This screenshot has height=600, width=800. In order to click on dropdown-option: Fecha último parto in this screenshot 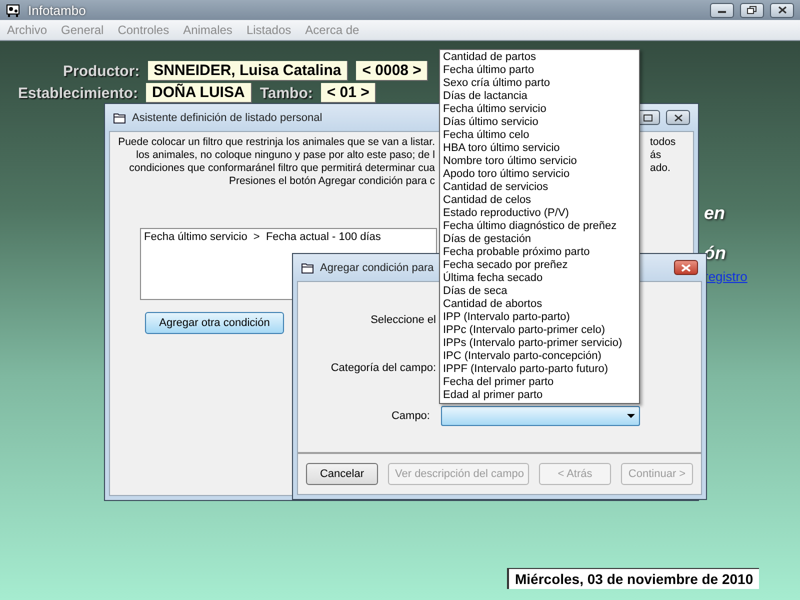, I will do `click(539, 70)`.